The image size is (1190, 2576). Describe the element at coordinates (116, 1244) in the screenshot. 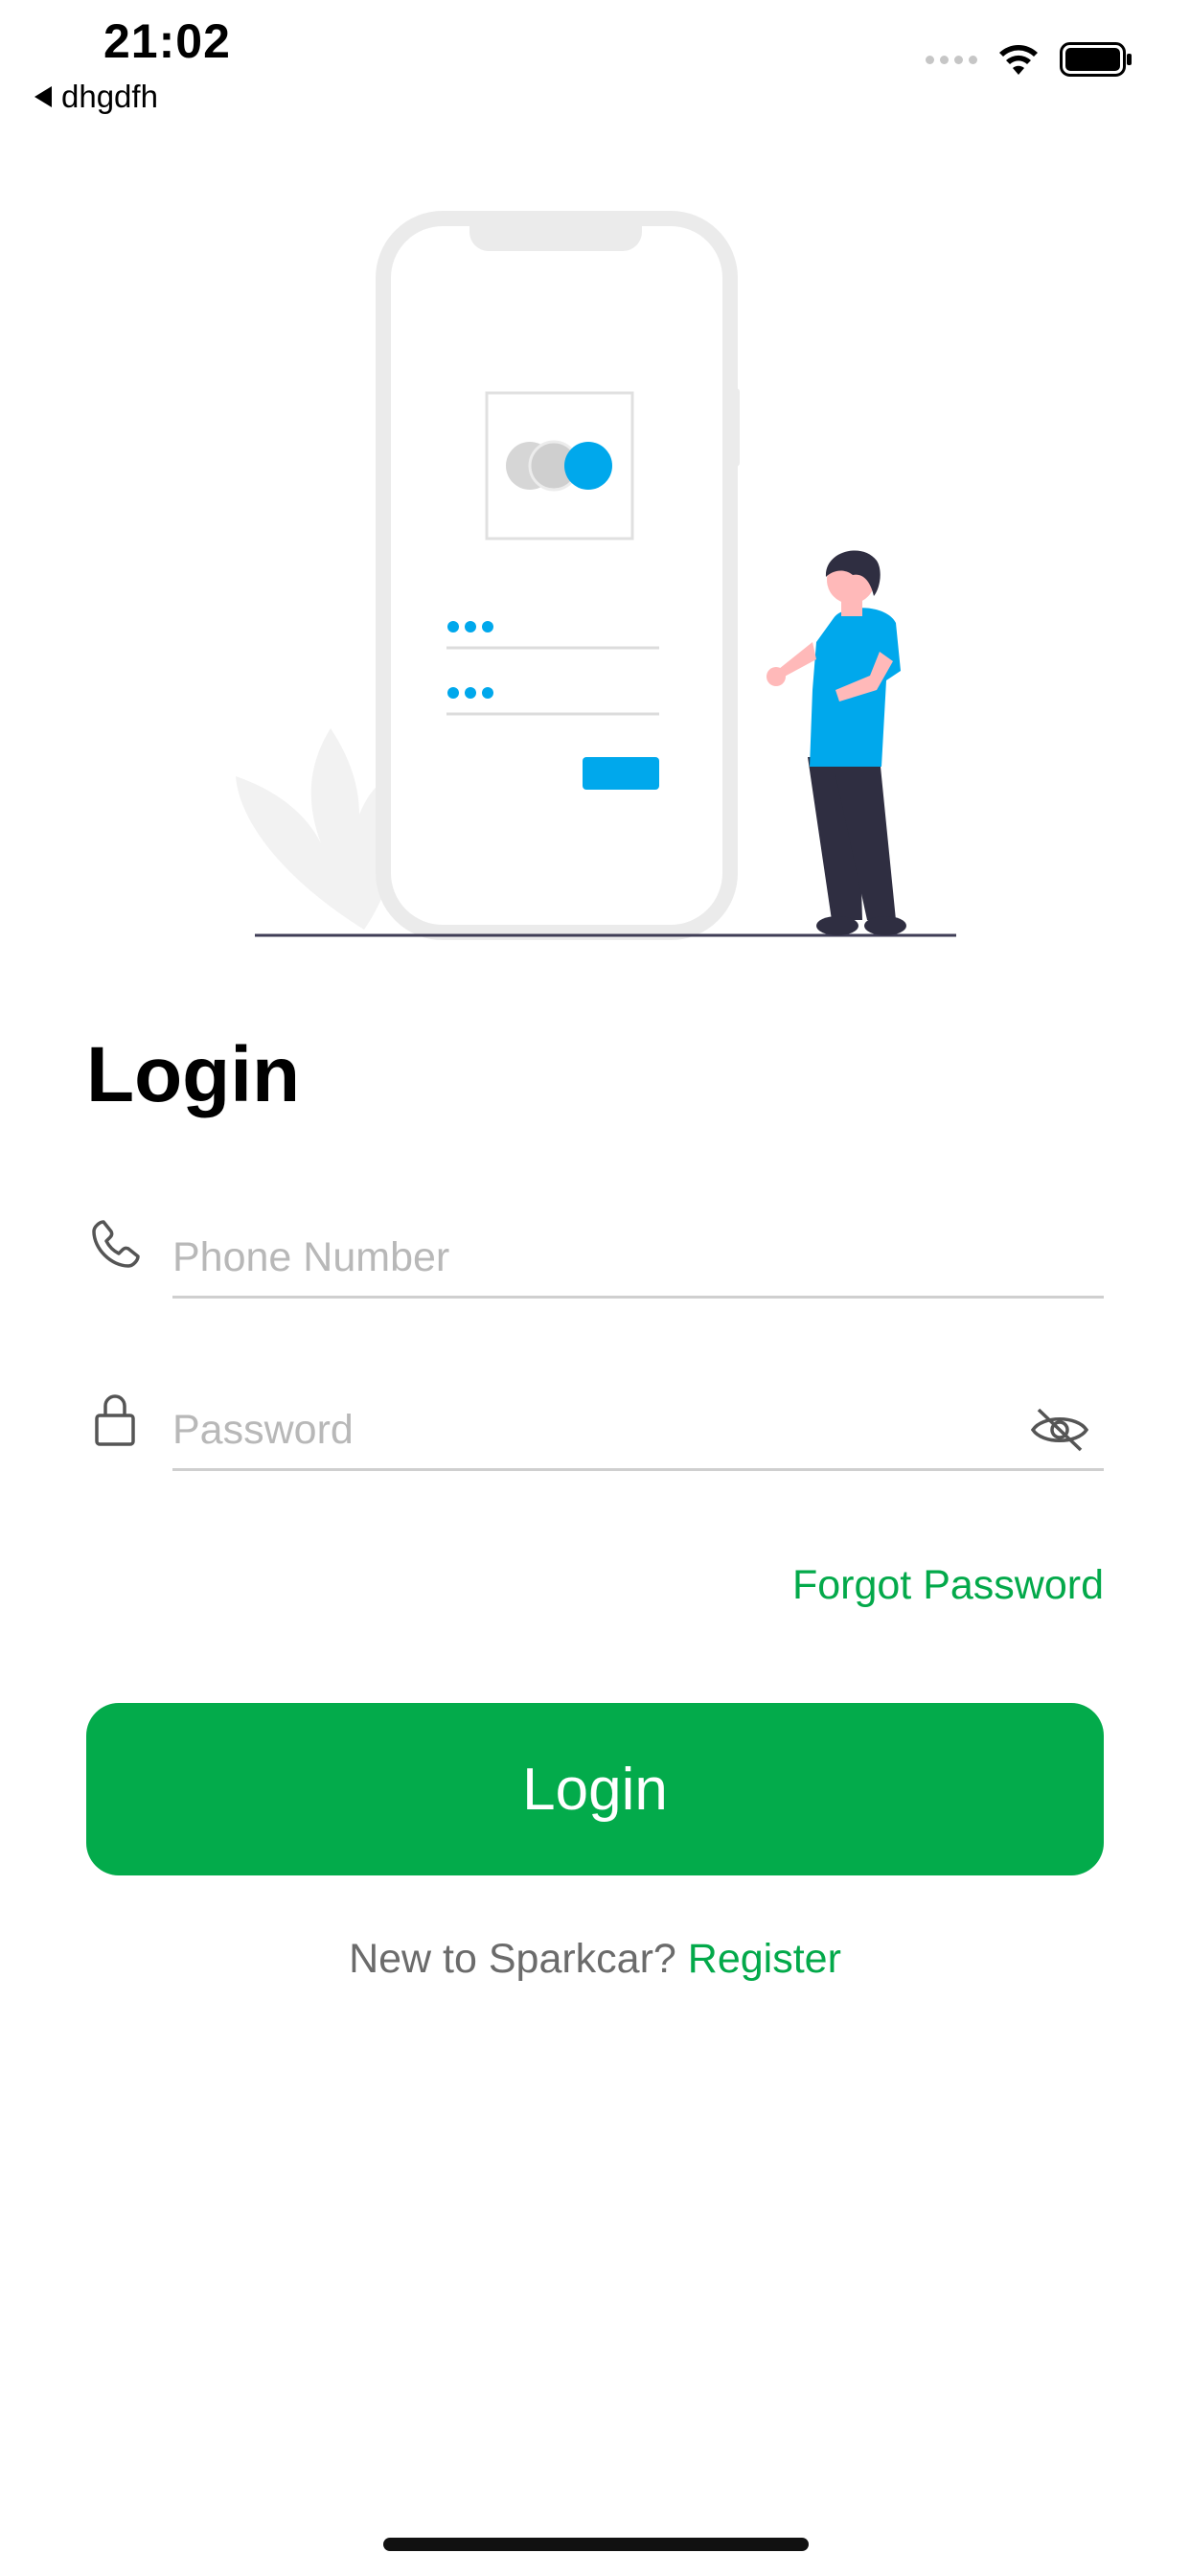

I see `phone-icon` at that location.